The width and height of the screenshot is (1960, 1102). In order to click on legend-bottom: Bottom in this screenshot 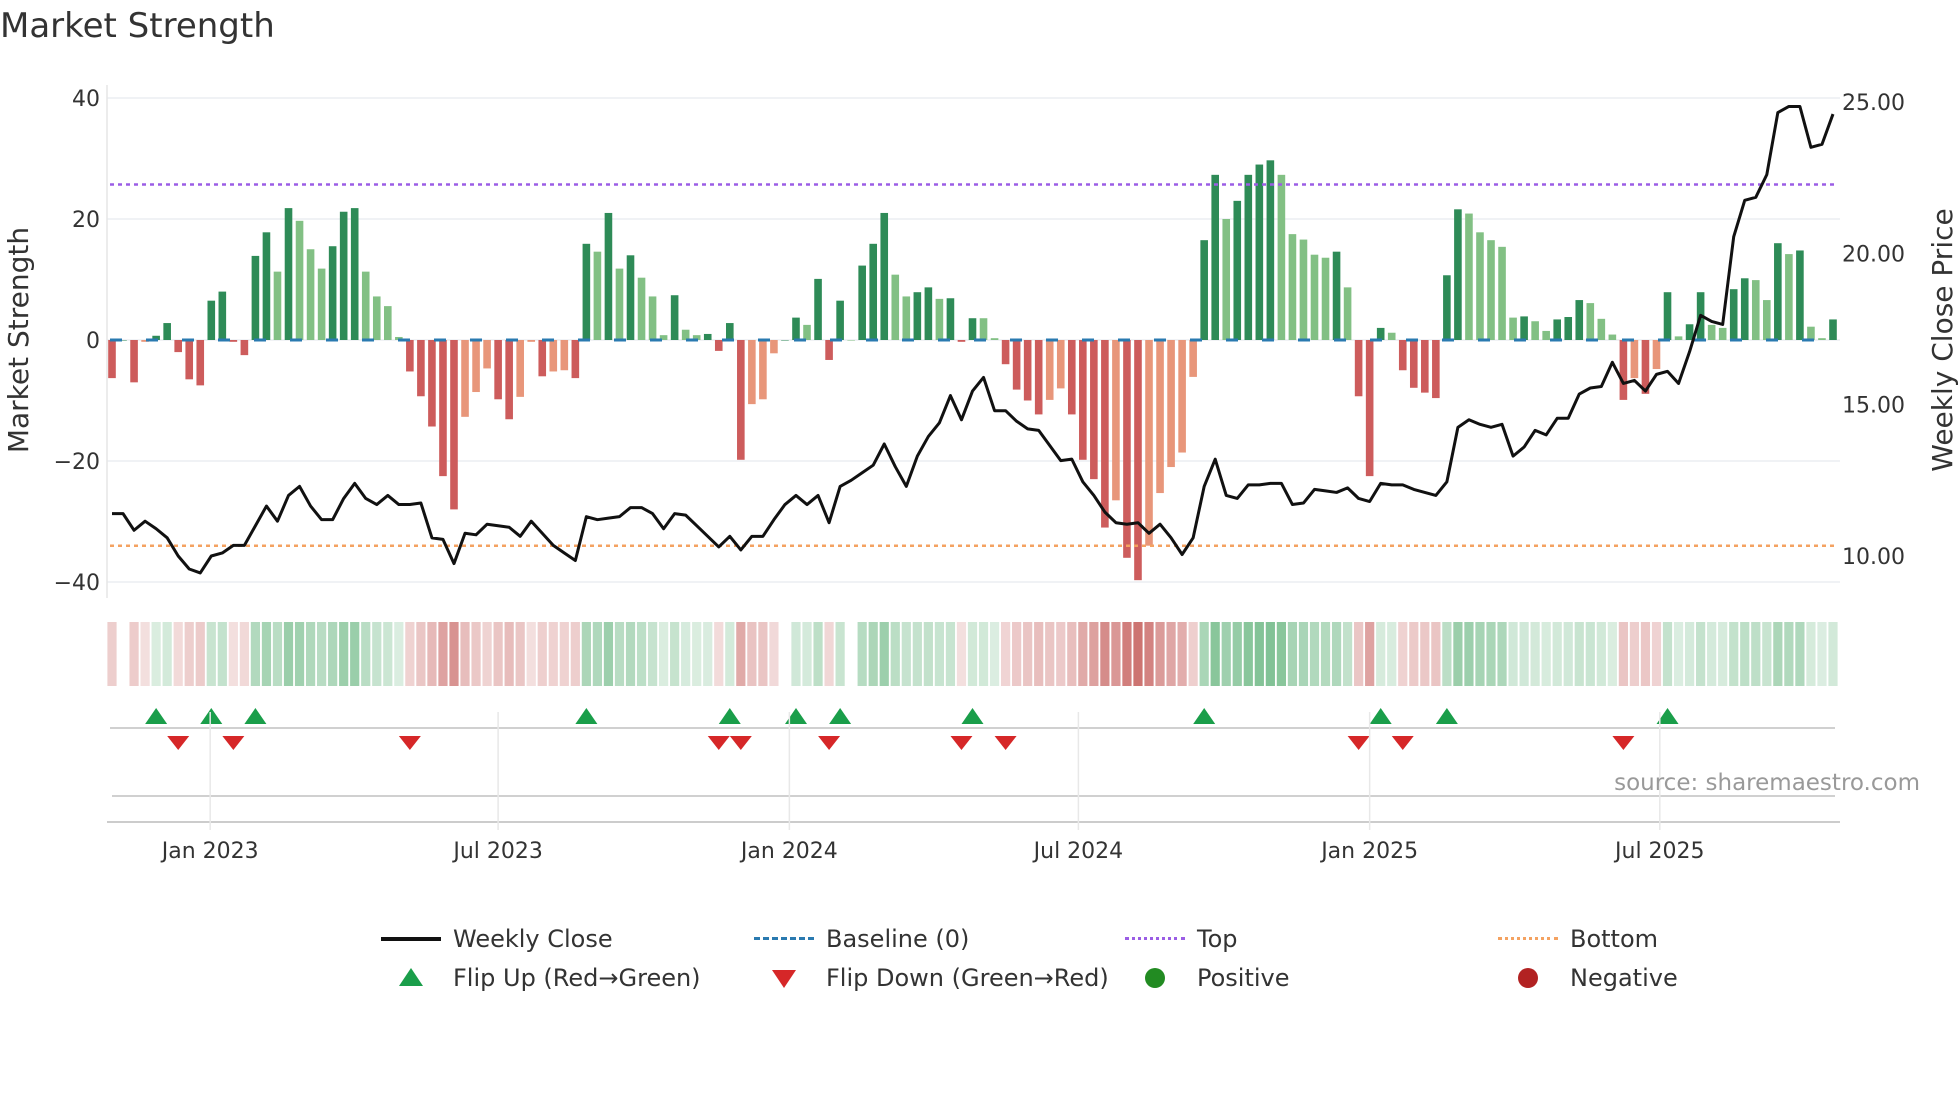, I will do `click(1578, 939)`.